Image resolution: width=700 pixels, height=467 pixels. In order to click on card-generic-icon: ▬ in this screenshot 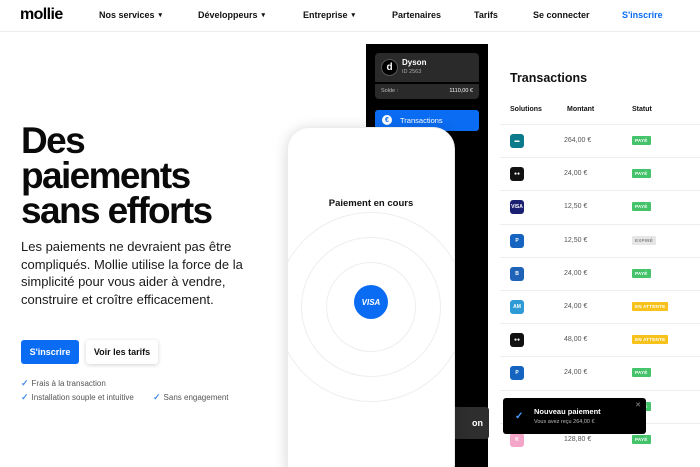, I will do `click(517, 141)`.